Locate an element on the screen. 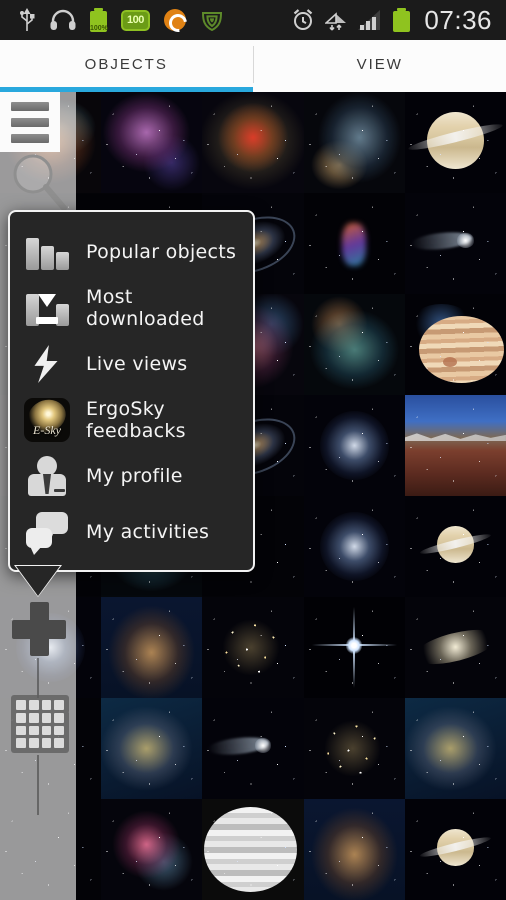 The width and height of the screenshot is (506, 900). gallery-tile-comet is located at coordinates (455, 243).